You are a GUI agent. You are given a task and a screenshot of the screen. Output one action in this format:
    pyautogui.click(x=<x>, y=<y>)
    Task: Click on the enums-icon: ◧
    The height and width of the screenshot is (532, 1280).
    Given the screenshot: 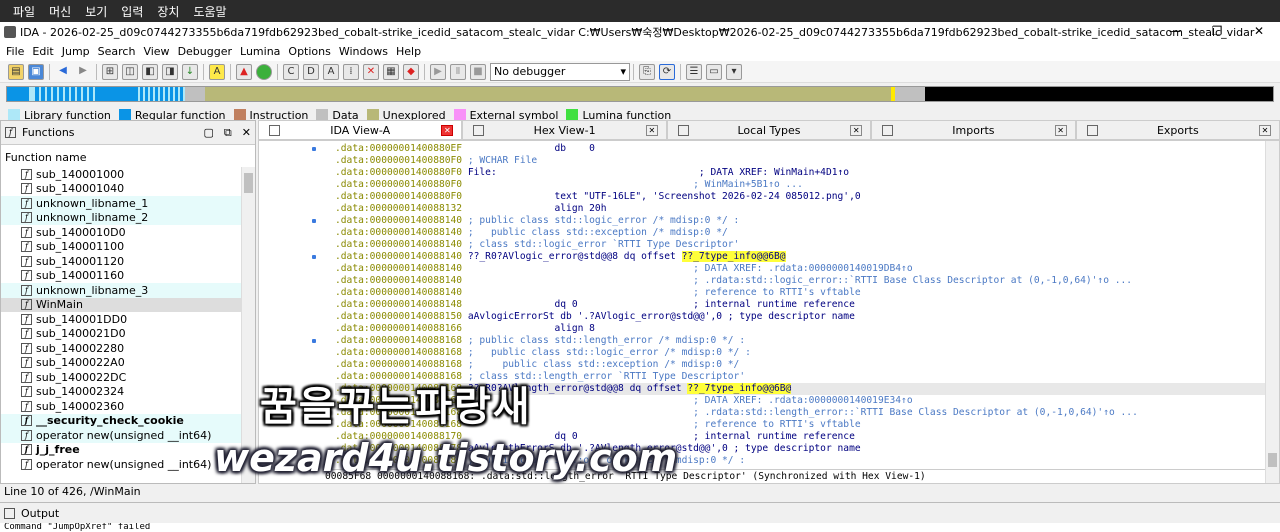 What is the action you would take?
    pyautogui.click(x=150, y=71)
    